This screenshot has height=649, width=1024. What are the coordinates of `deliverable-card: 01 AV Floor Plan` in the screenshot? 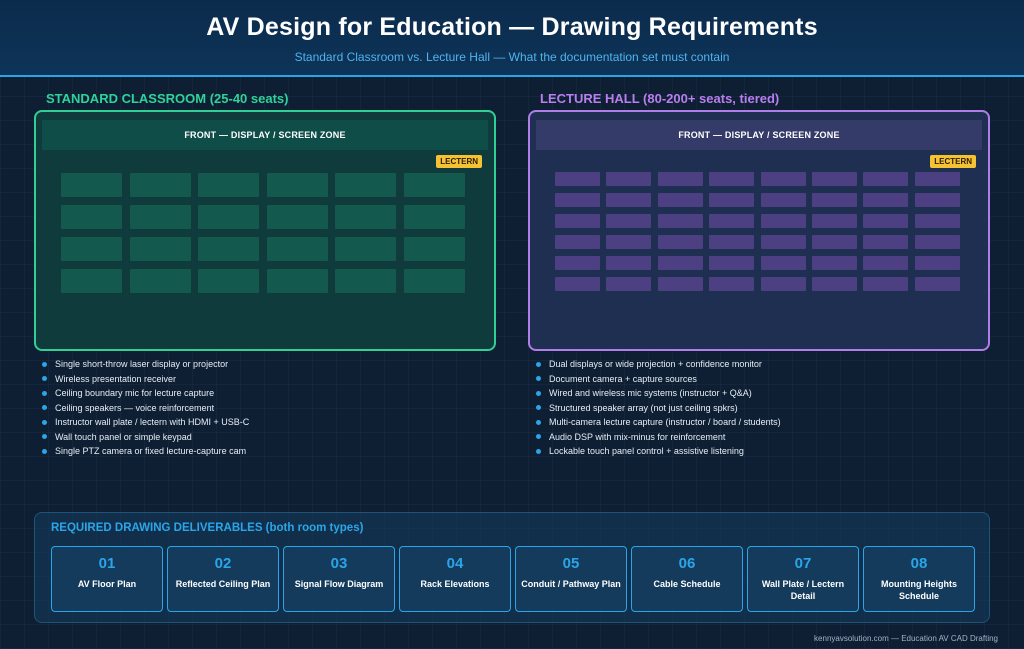 It's located at (107, 579).